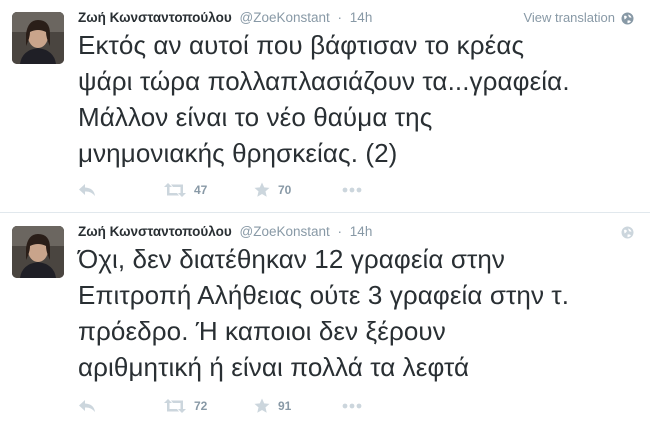  What do you see at coordinates (274, 367) in the screenshot?
I see `tweet-text-line: αριθμητική ή είναι πολλά τα λεφτά` at bounding box center [274, 367].